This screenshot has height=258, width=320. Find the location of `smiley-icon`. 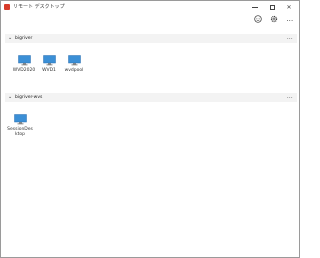

smiley-icon is located at coordinates (258, 19).